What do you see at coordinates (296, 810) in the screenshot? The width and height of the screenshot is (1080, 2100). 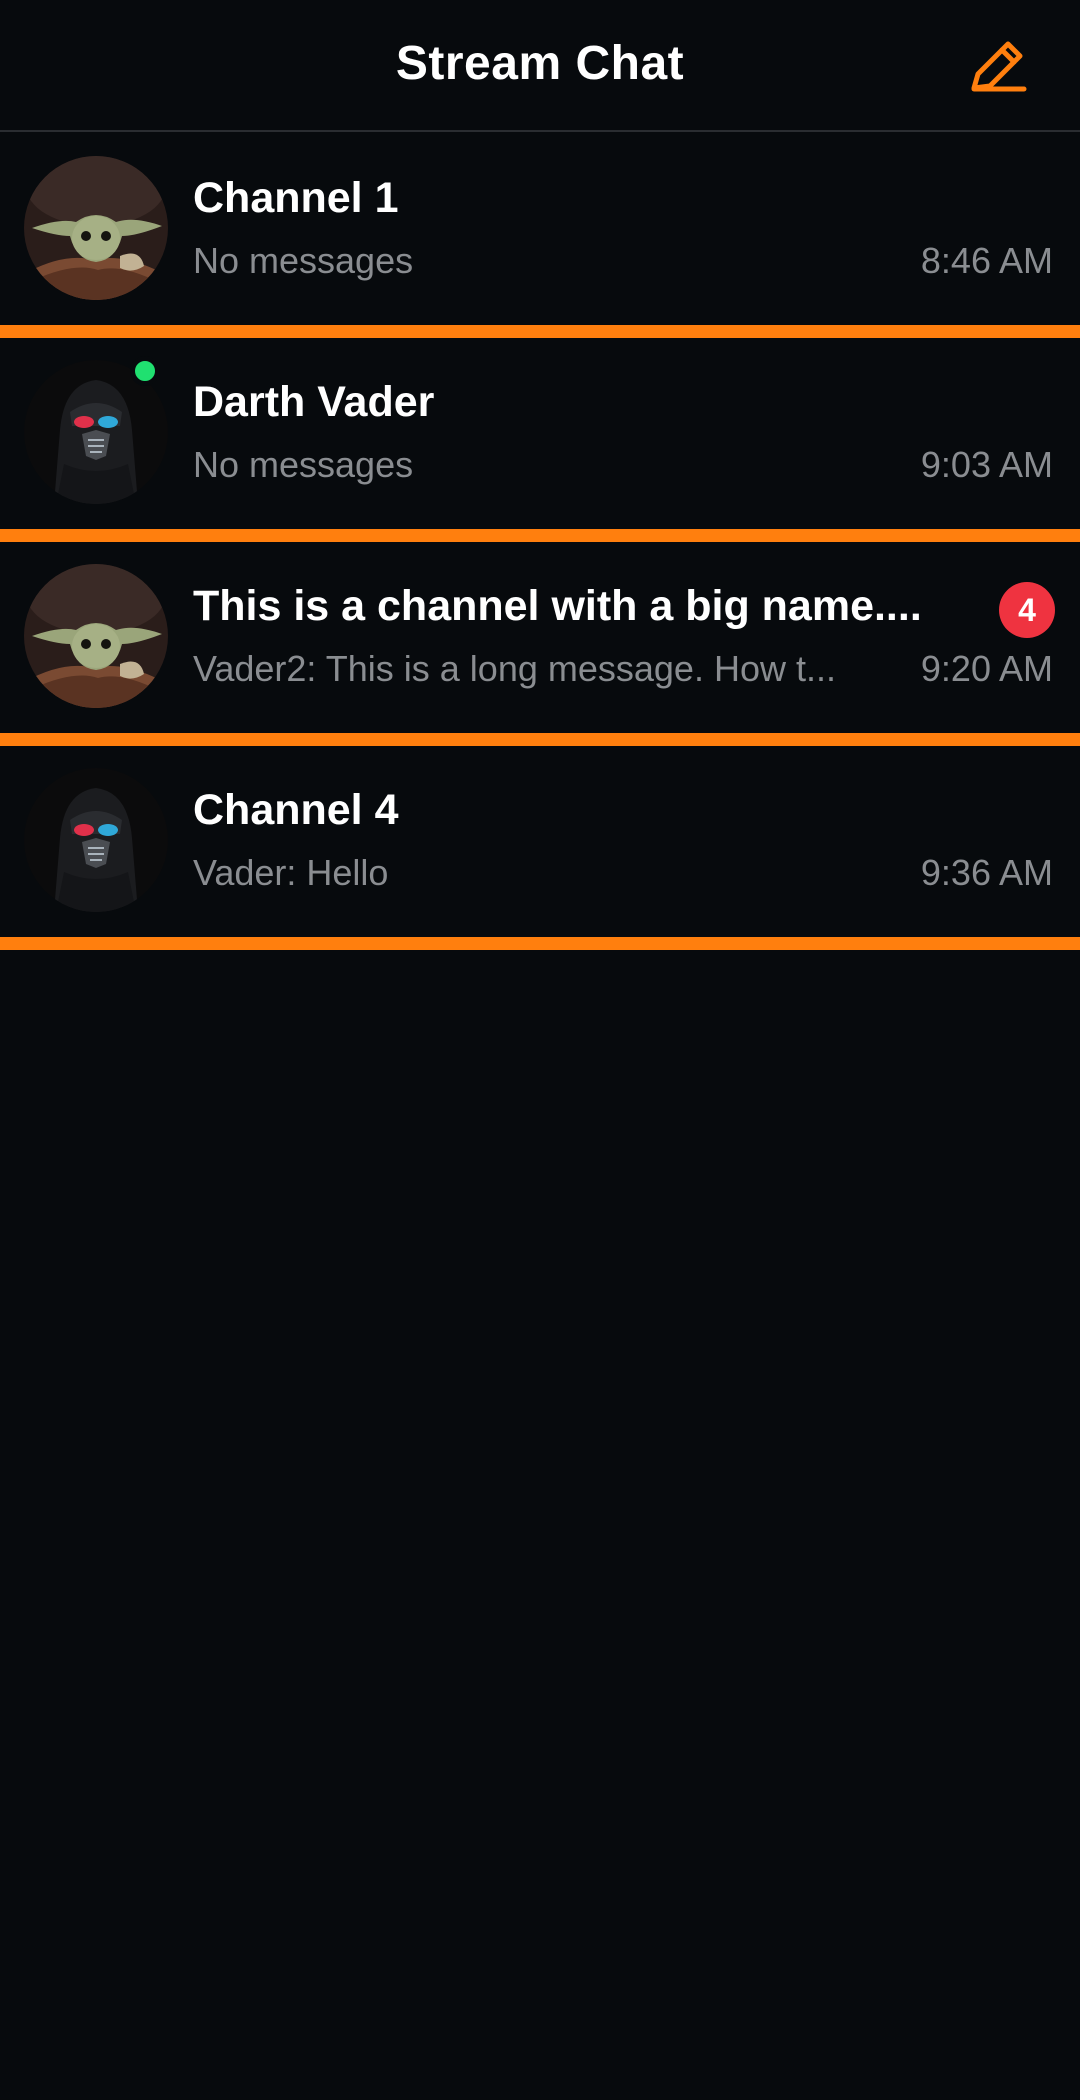 I see `channel-title: Channel 4` at bounding box center [296, 810].